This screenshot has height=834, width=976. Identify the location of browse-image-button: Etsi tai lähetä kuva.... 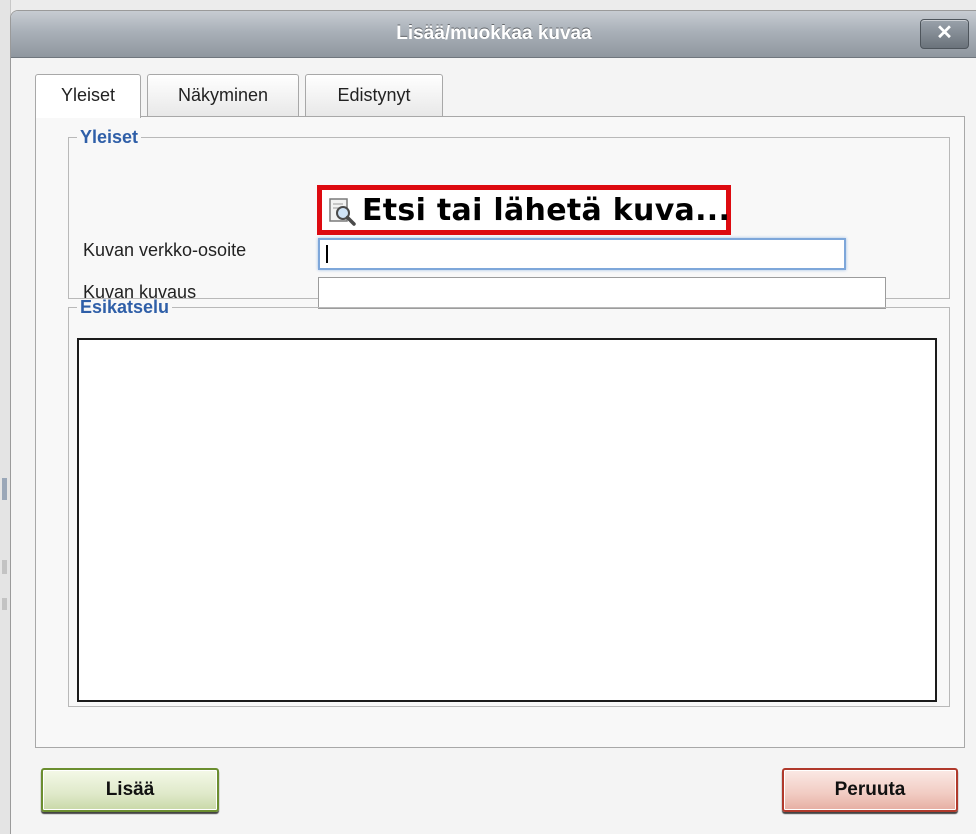
(524, 210).